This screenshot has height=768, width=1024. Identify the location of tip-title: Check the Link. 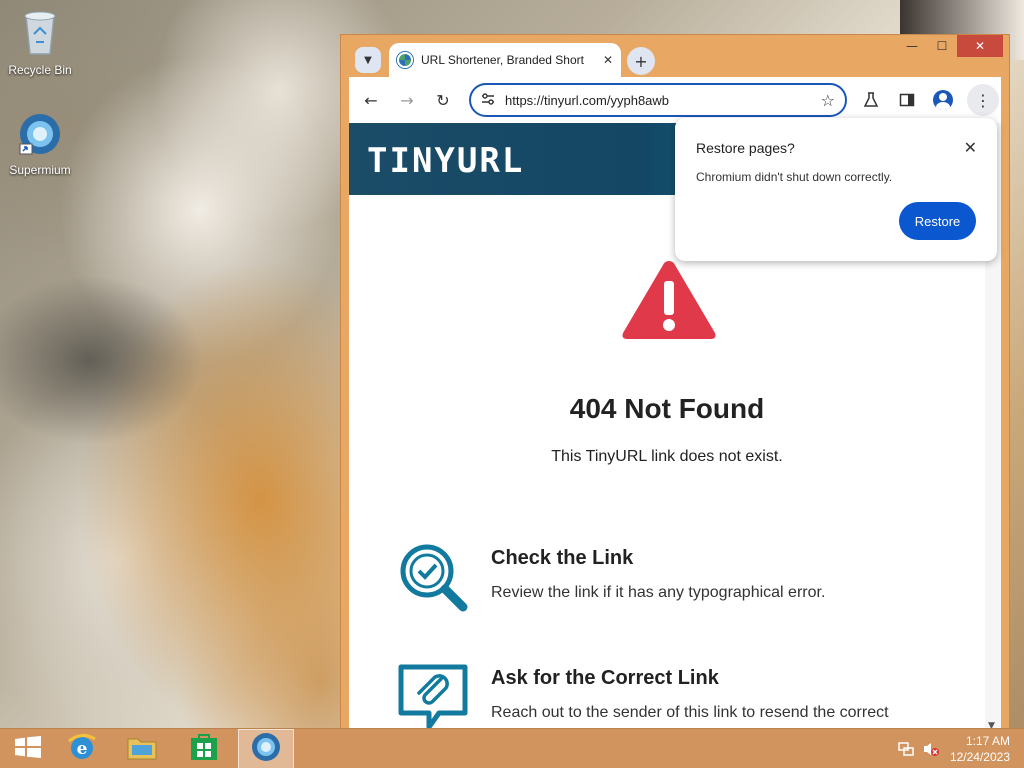
(562, 558).